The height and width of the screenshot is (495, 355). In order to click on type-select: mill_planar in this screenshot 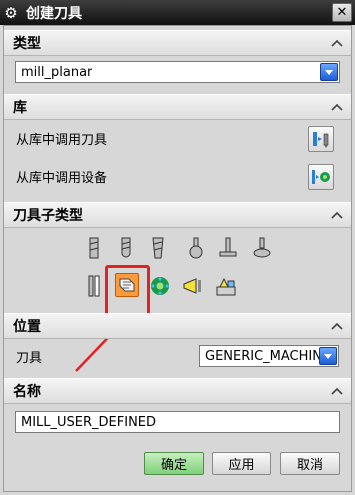, I will do `click(177, 72)`.